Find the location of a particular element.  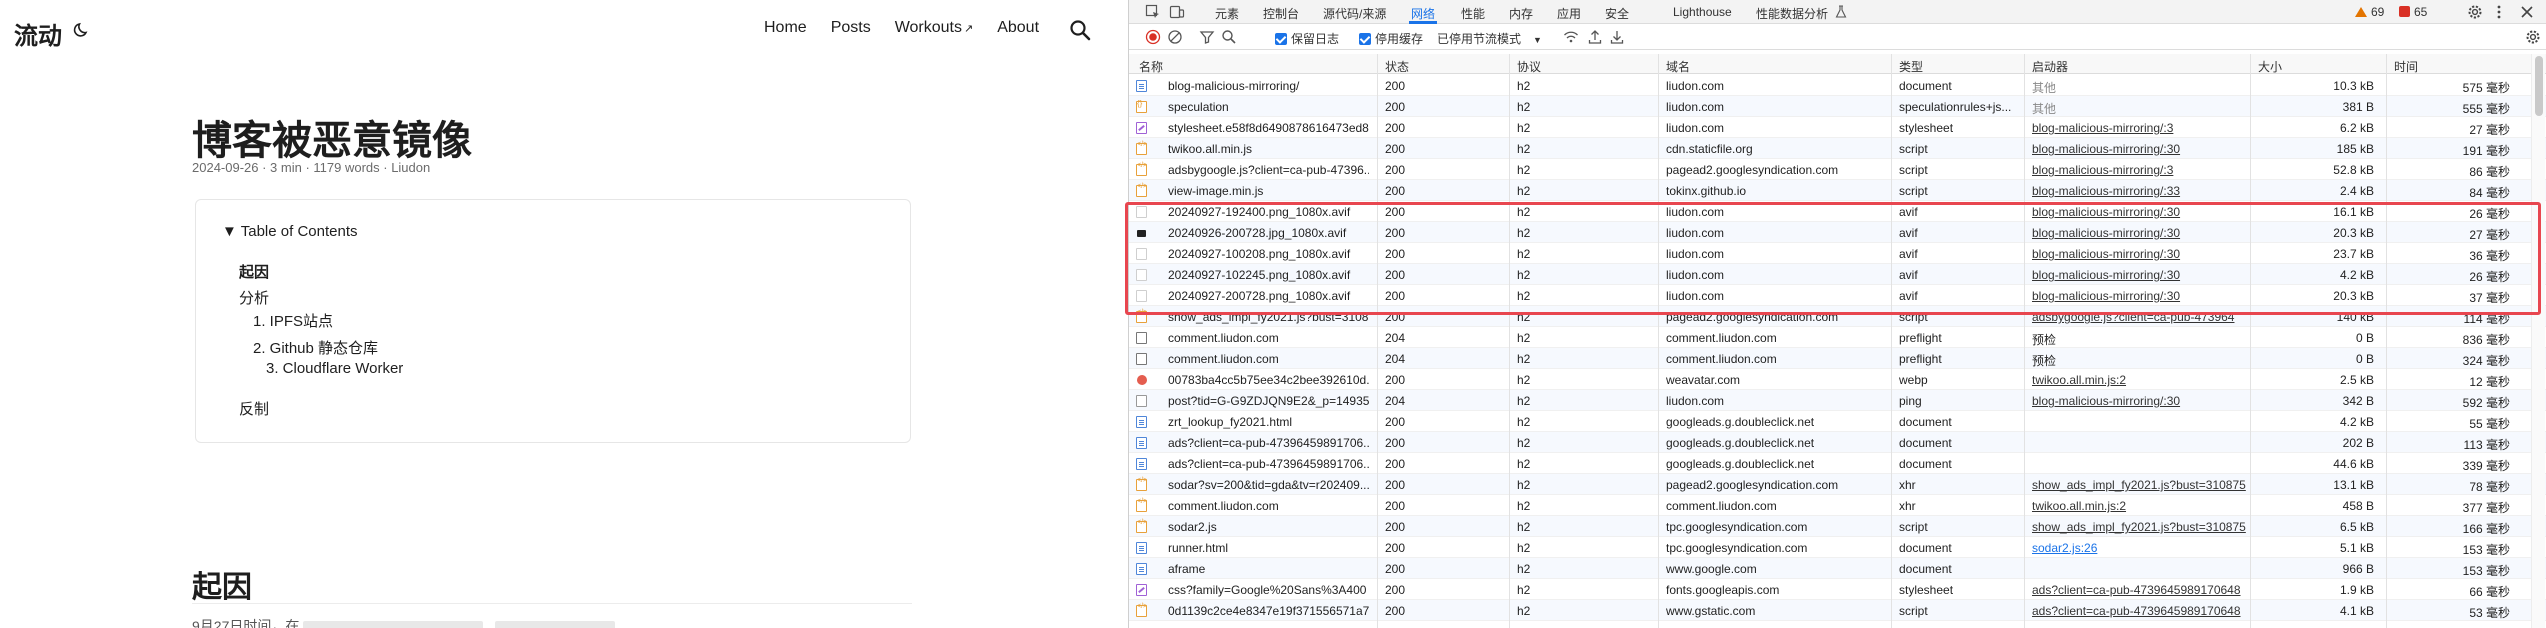

network-settings-icon is located at coordinates (2533, 37).